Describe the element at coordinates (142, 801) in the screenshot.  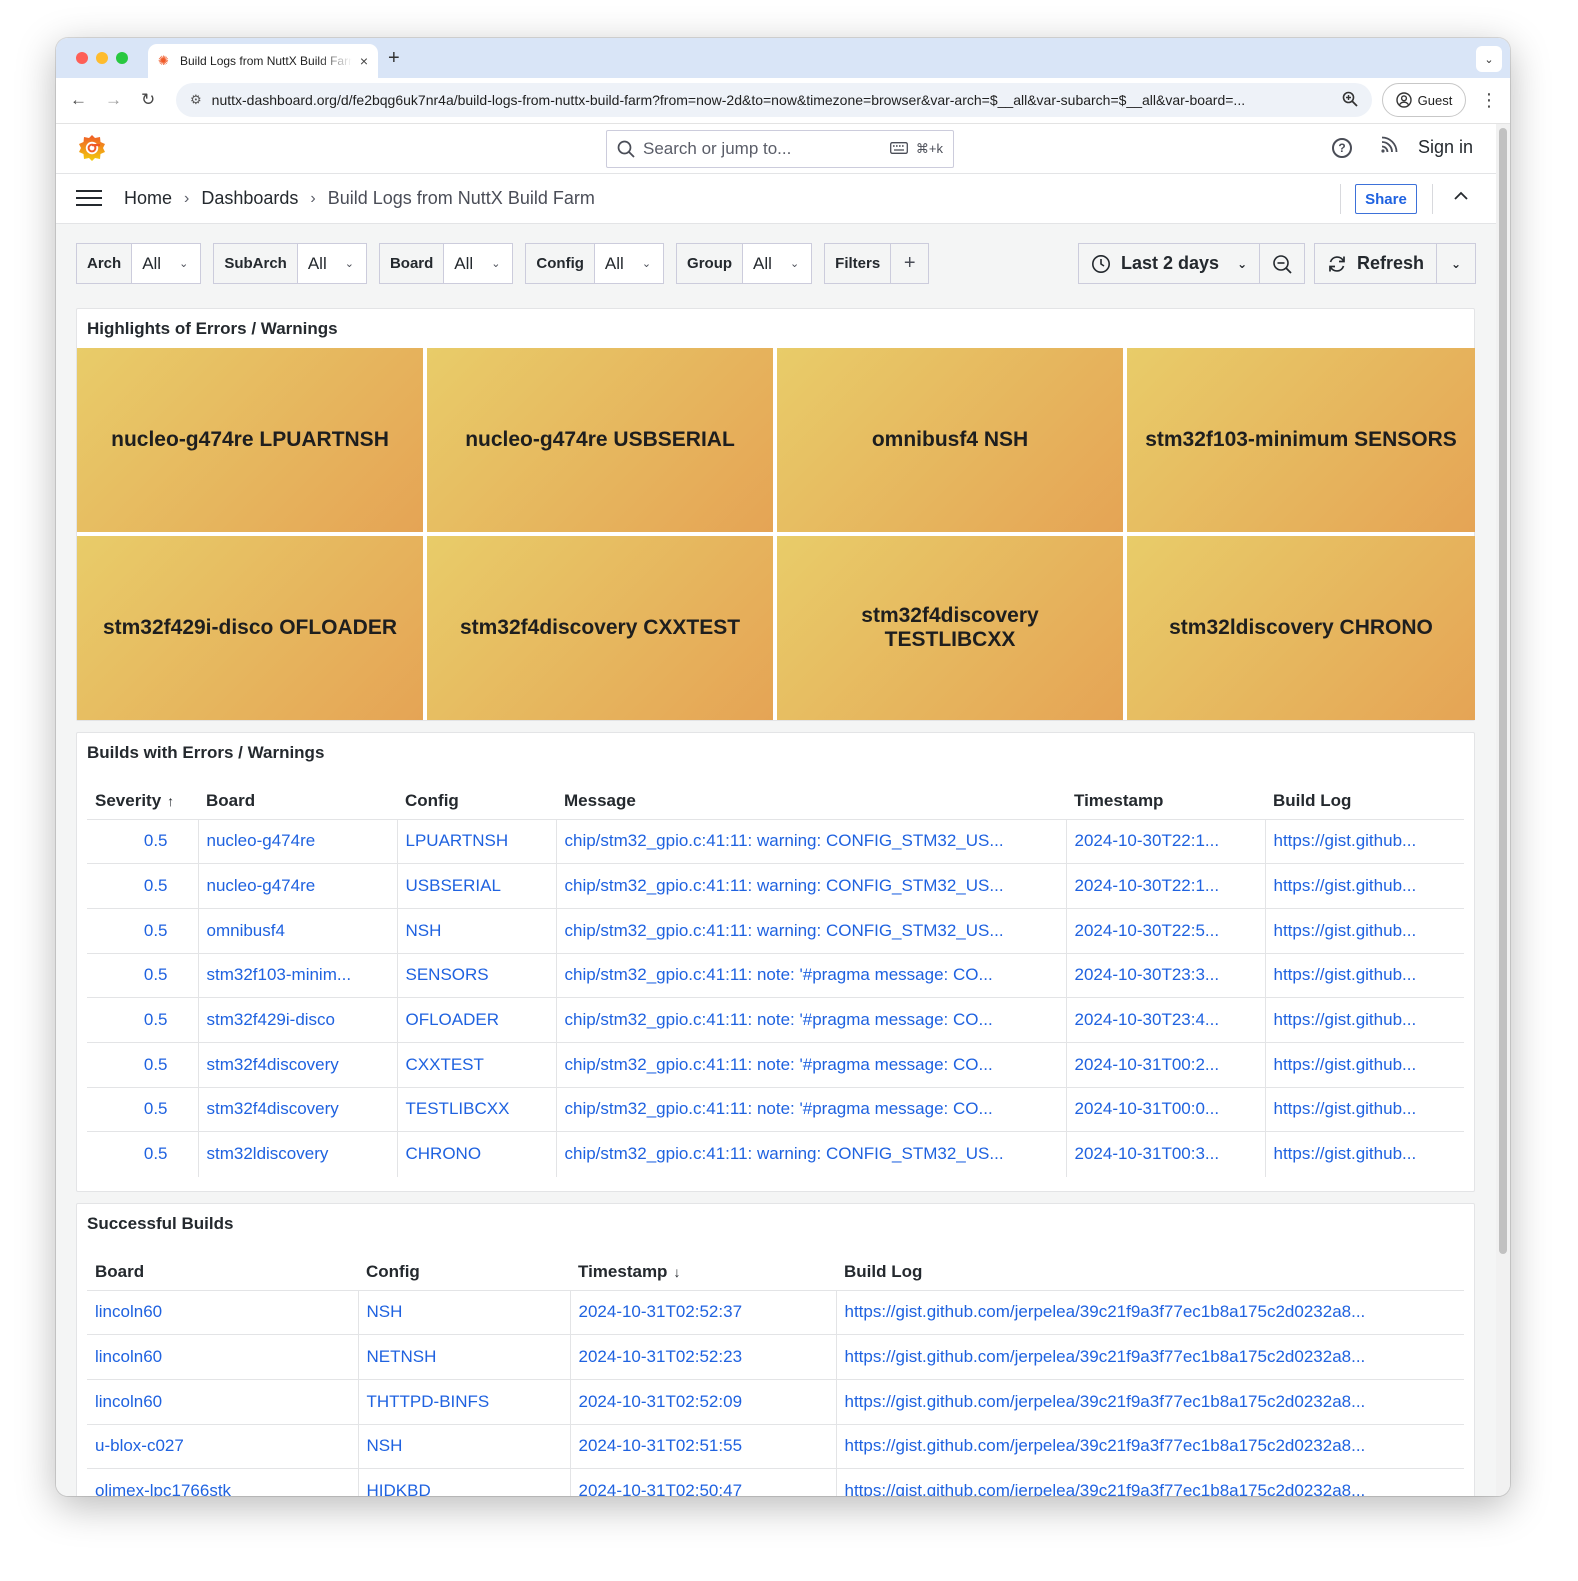
I see `column-header-severity: Severity ↑` at that location.